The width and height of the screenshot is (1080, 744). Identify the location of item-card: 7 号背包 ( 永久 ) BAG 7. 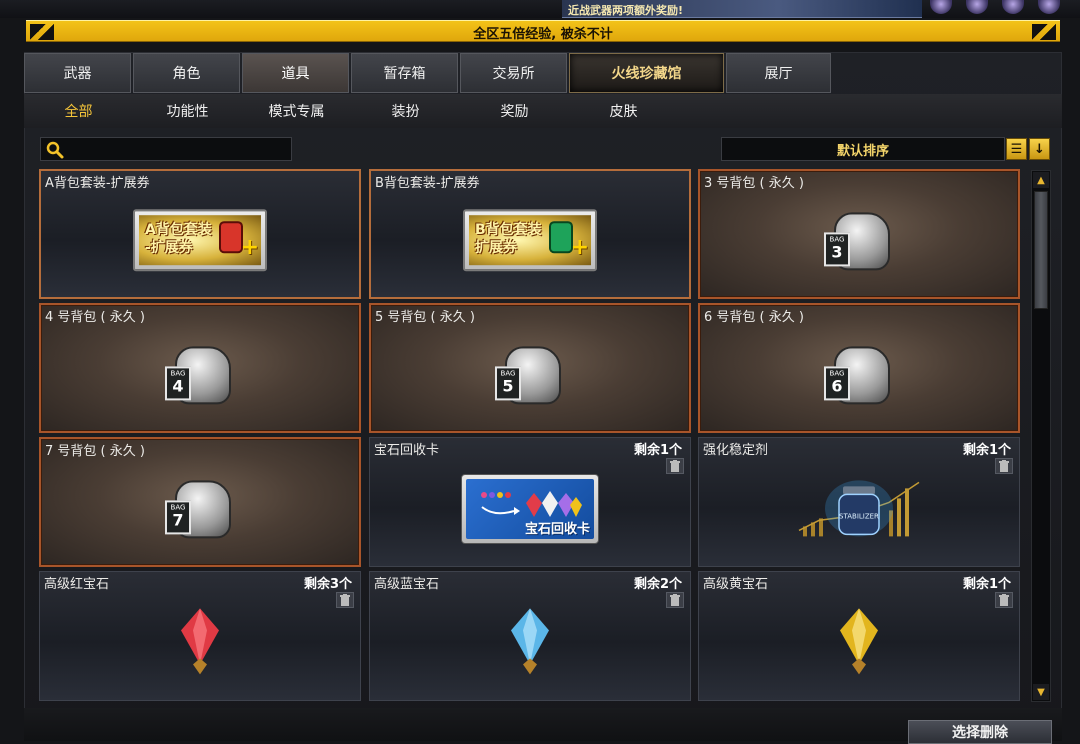
(200, 502).